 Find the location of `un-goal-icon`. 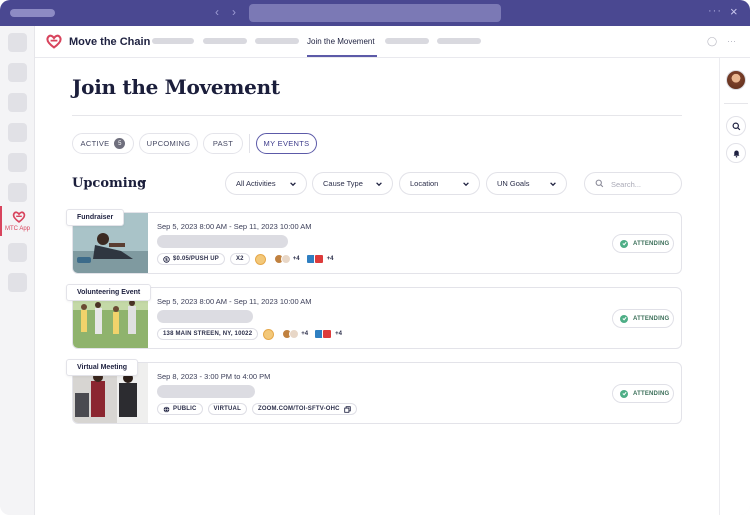

un-goal-icon is located at coordinates (318, 259).